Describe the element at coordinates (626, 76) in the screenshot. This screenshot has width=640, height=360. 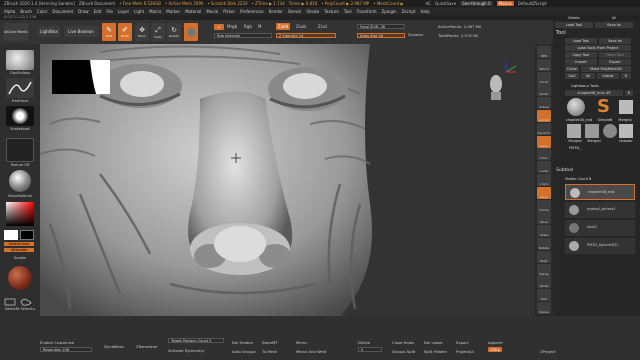
I see `r-button: R` at that location.